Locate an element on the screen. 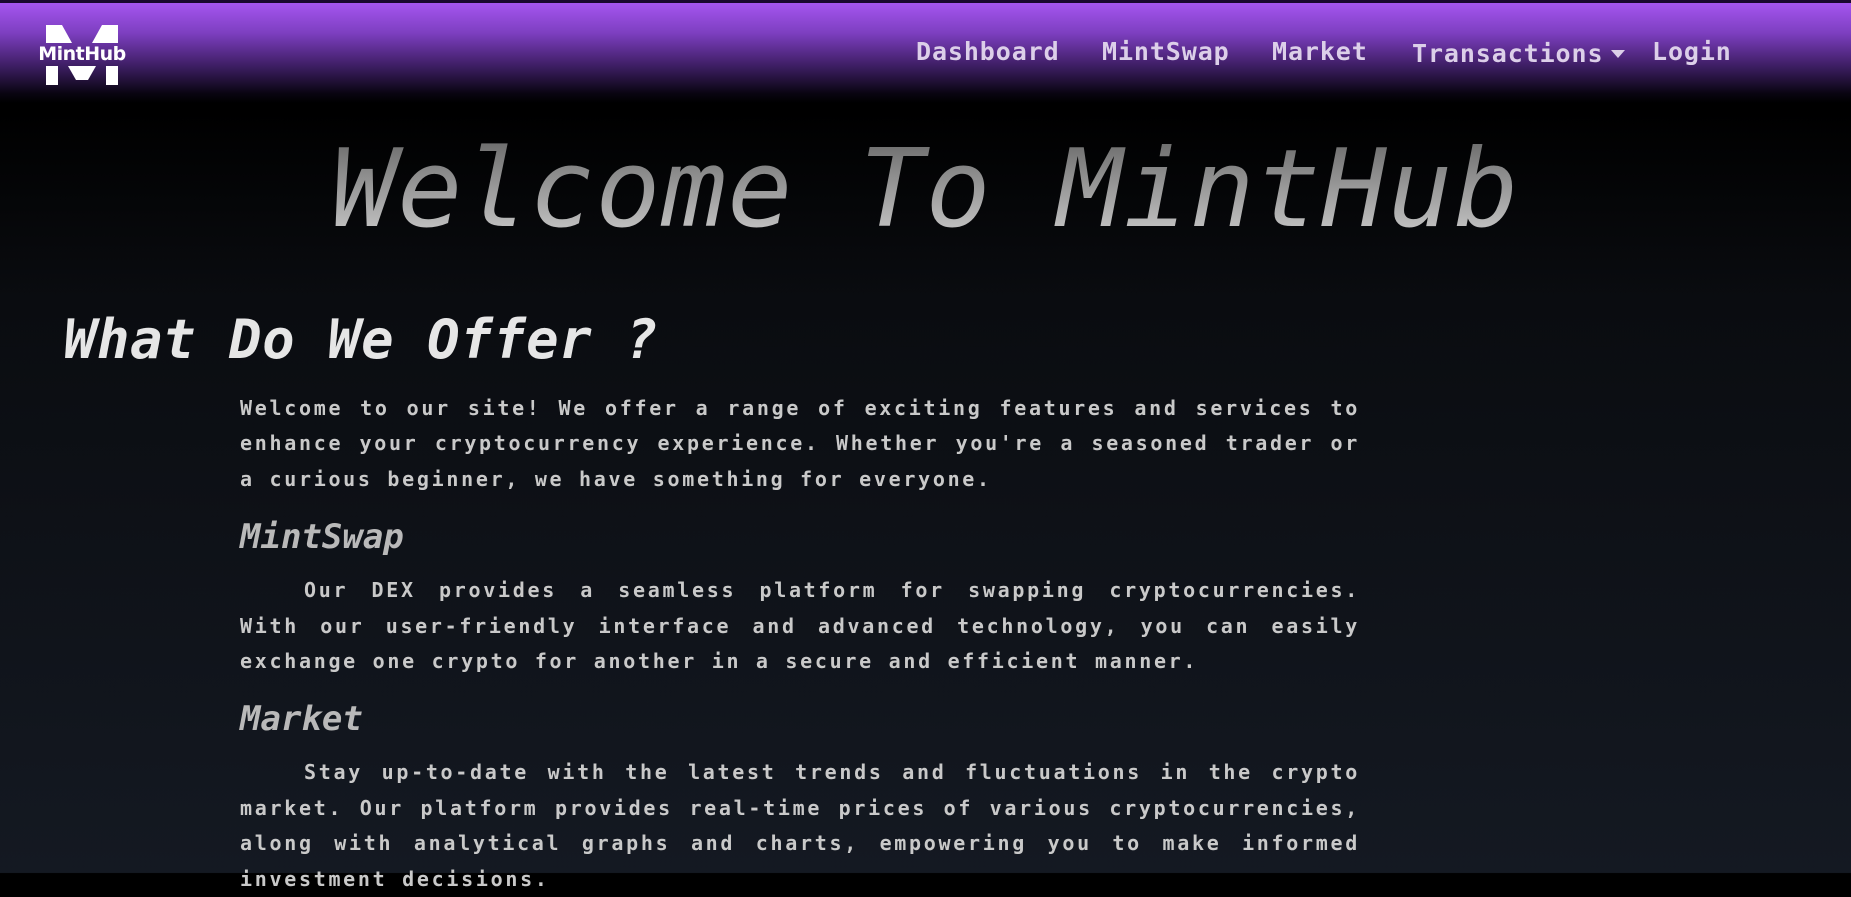  section-title-market: Market is located at coordinates (301, 719).